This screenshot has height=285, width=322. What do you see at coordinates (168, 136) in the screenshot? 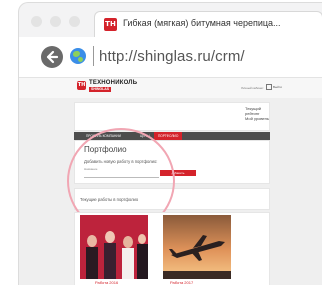
I see `nav-portfolio: ПОРТФОЛИО` at bounding box center [168, 136].